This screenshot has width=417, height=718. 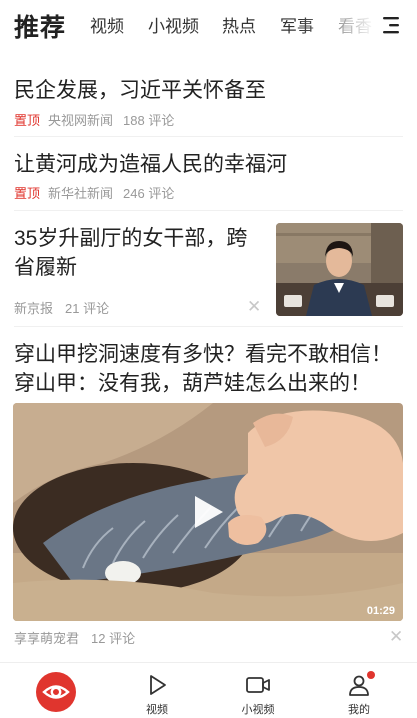 I want to click on nav-mine: 我的, so click(x=359, y=690).